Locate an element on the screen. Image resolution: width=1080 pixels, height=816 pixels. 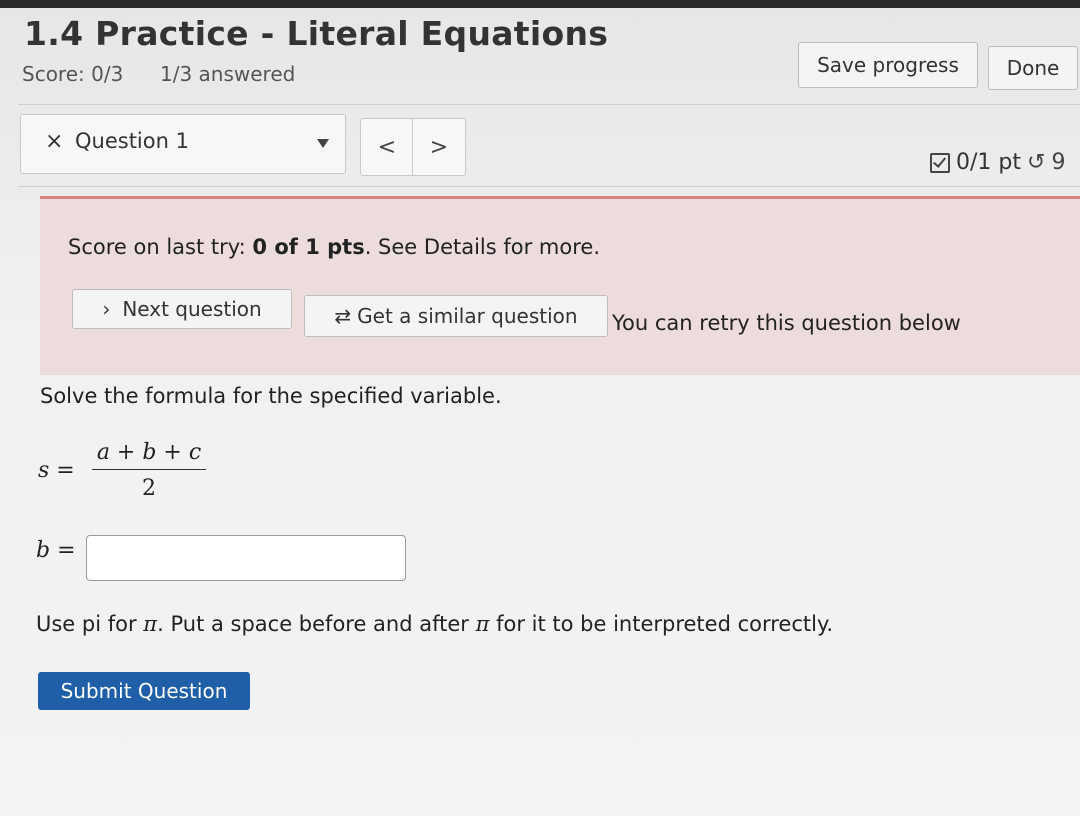
answer-input is located at coordinates (246, 558).